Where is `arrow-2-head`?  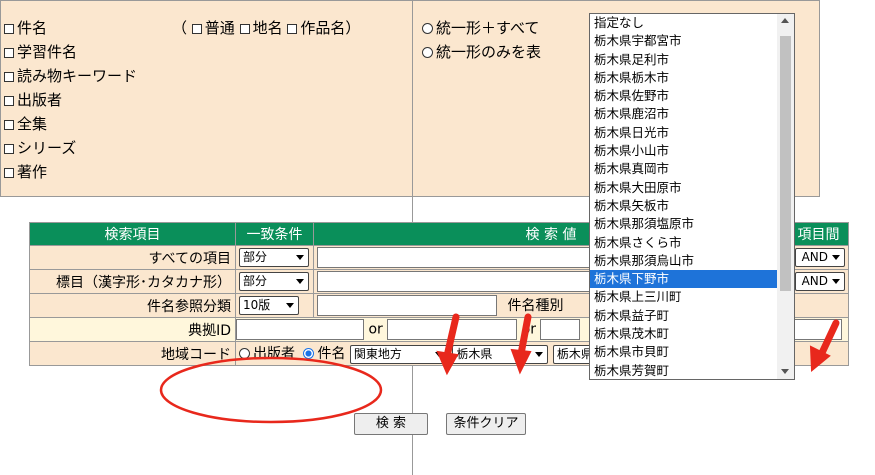 arrow-2-head is located at coordinates (521, 361).